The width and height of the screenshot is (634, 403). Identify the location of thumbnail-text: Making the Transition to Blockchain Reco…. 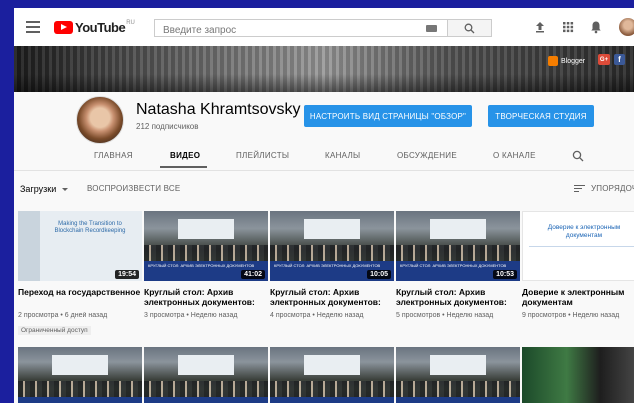
(90, 227).